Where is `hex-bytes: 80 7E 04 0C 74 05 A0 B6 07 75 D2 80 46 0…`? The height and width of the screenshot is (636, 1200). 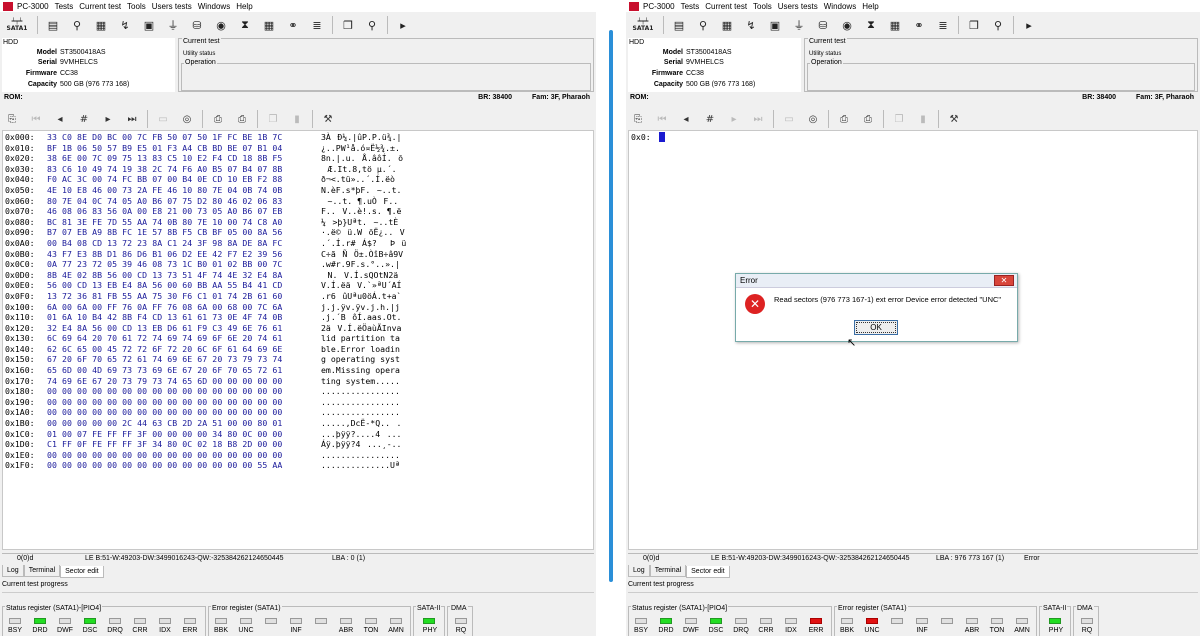 hex-bytes: 80 7E 04 0C 74 05 A0 B6 07 75 D2 80 46 0… is located at coordinates (164, 201).